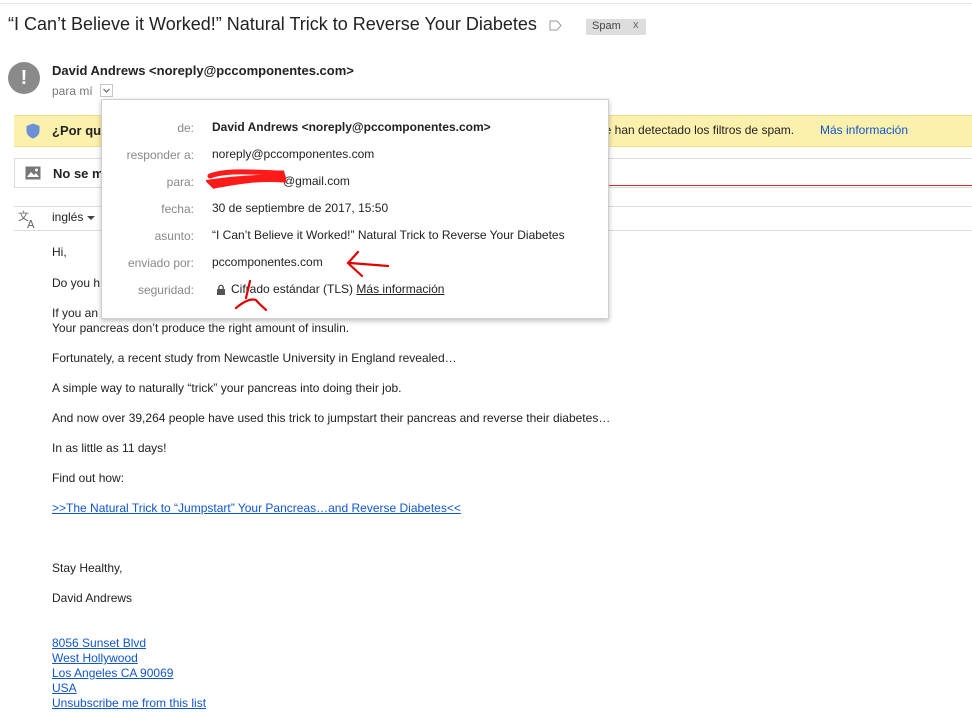 The width and height of the screenshot is (972, 723). What do you see at coordinates (75, 313) in the screenshot?
I see `body-line-if: If you an` at bounding box center [75, 313].